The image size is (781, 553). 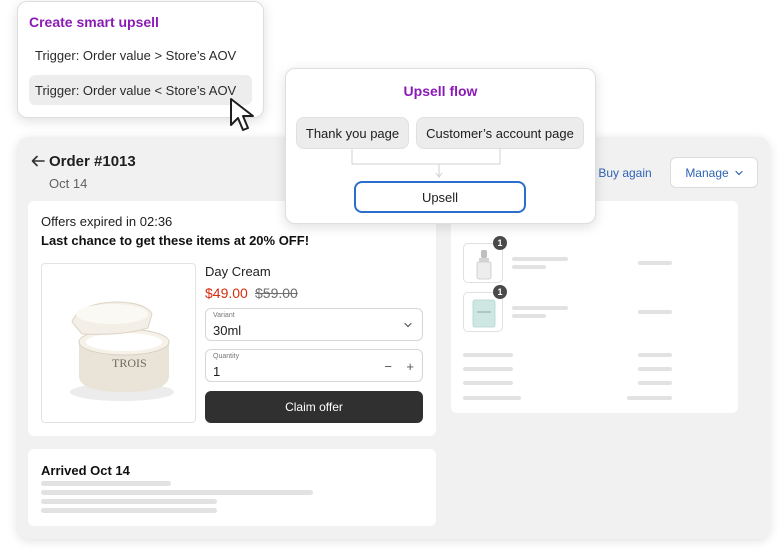 I want to click on serum-bottle-icon, so click(x=484, y=265).